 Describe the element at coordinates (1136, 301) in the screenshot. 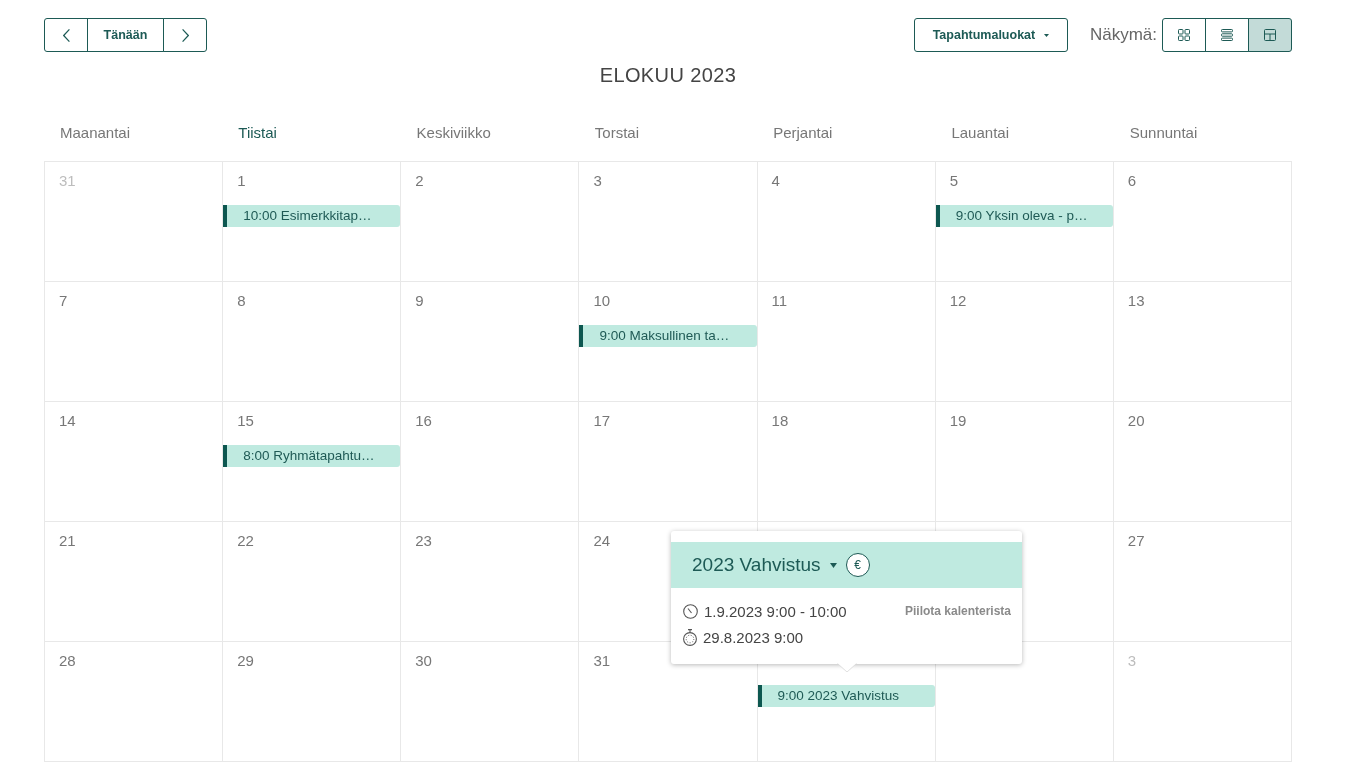

I see `day-number: 13` at that location.